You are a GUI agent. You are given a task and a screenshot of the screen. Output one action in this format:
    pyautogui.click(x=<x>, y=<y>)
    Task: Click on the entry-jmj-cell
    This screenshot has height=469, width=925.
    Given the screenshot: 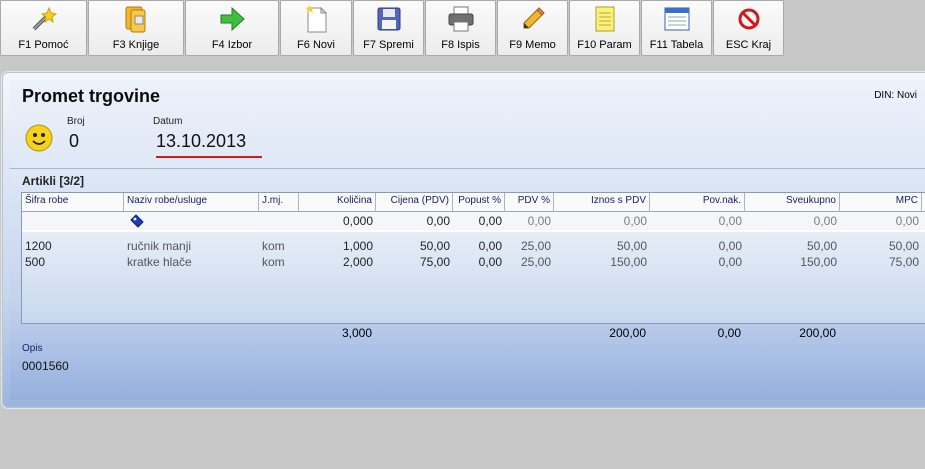 What is the action you would take?
    pyautogui.click(x=279, y=221)
    